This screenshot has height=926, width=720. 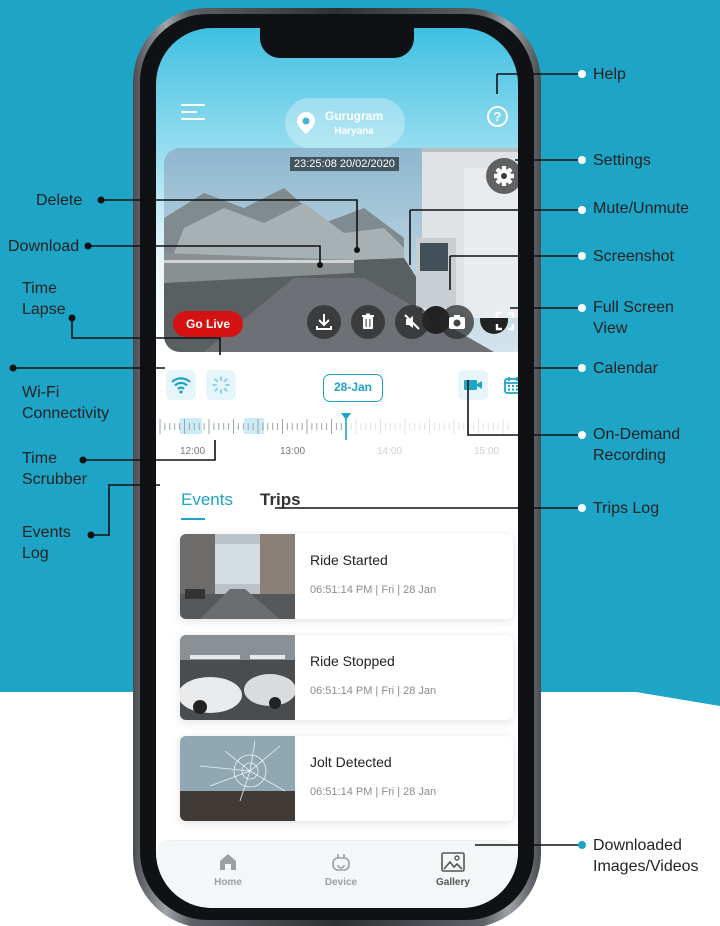 What do you see at coordinates (351, 762) in the screenshot?
I see `event-title: Jolt Detected` at bounding box center [351, 762].